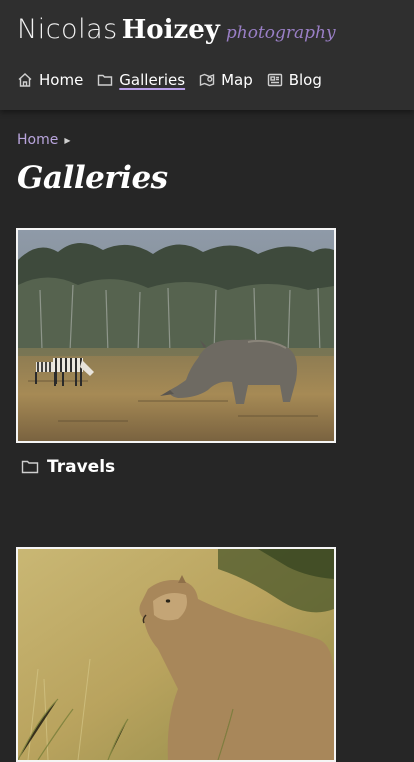 This screenshot has width=414, height=762. What do you see at coordinates (92, 178) in the screenshot?
I see `page-title: Galleries` at bounding box center [92, 178].